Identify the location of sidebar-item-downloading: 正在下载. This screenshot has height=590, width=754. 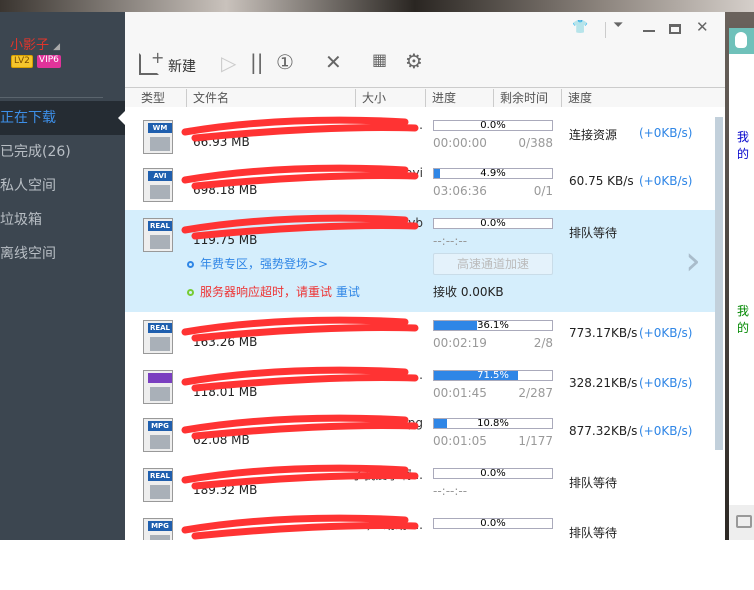
(62, 118).